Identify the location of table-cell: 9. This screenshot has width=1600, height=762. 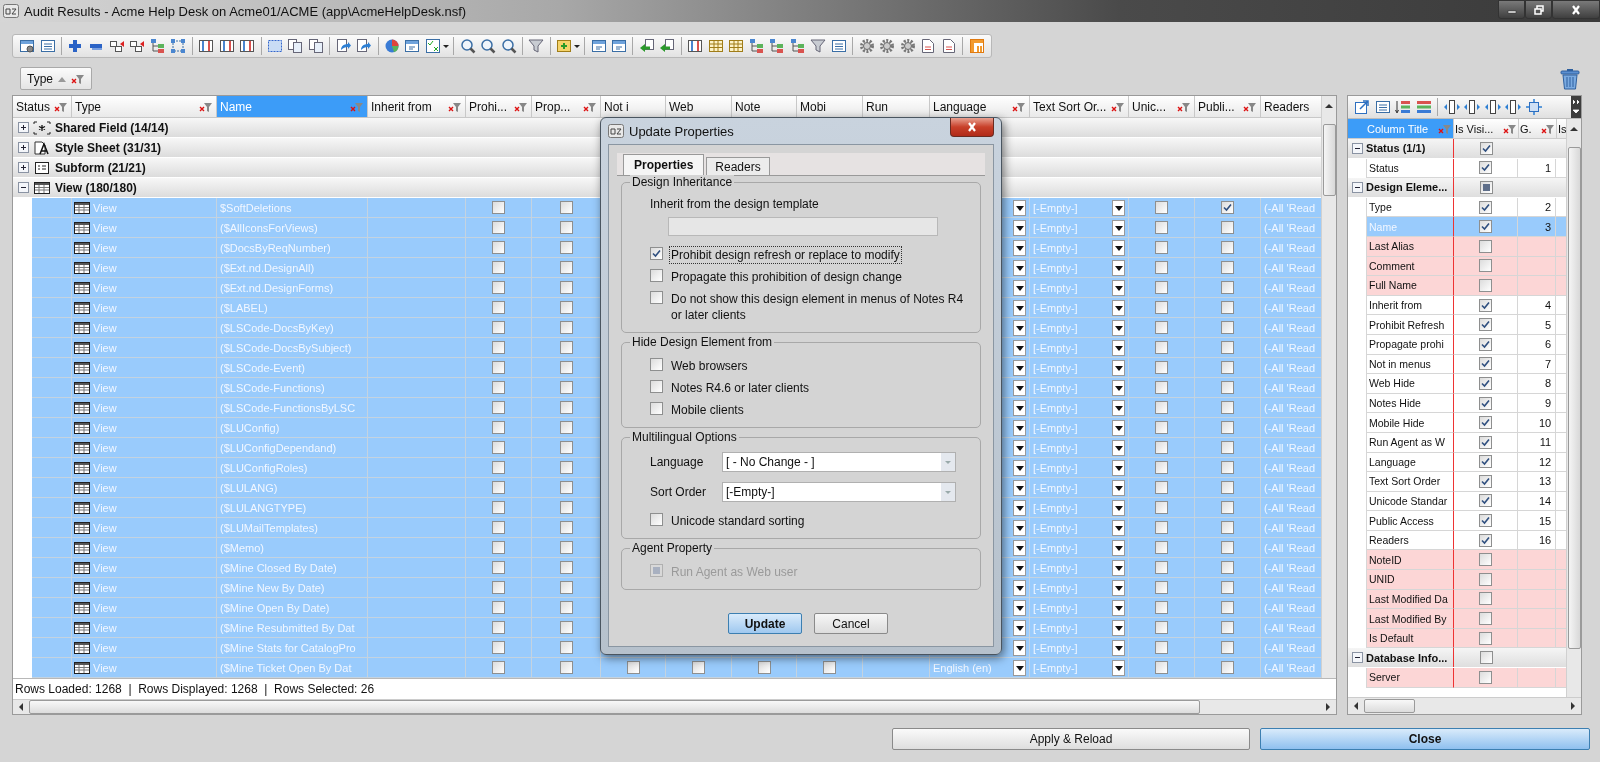
(1548, 403).